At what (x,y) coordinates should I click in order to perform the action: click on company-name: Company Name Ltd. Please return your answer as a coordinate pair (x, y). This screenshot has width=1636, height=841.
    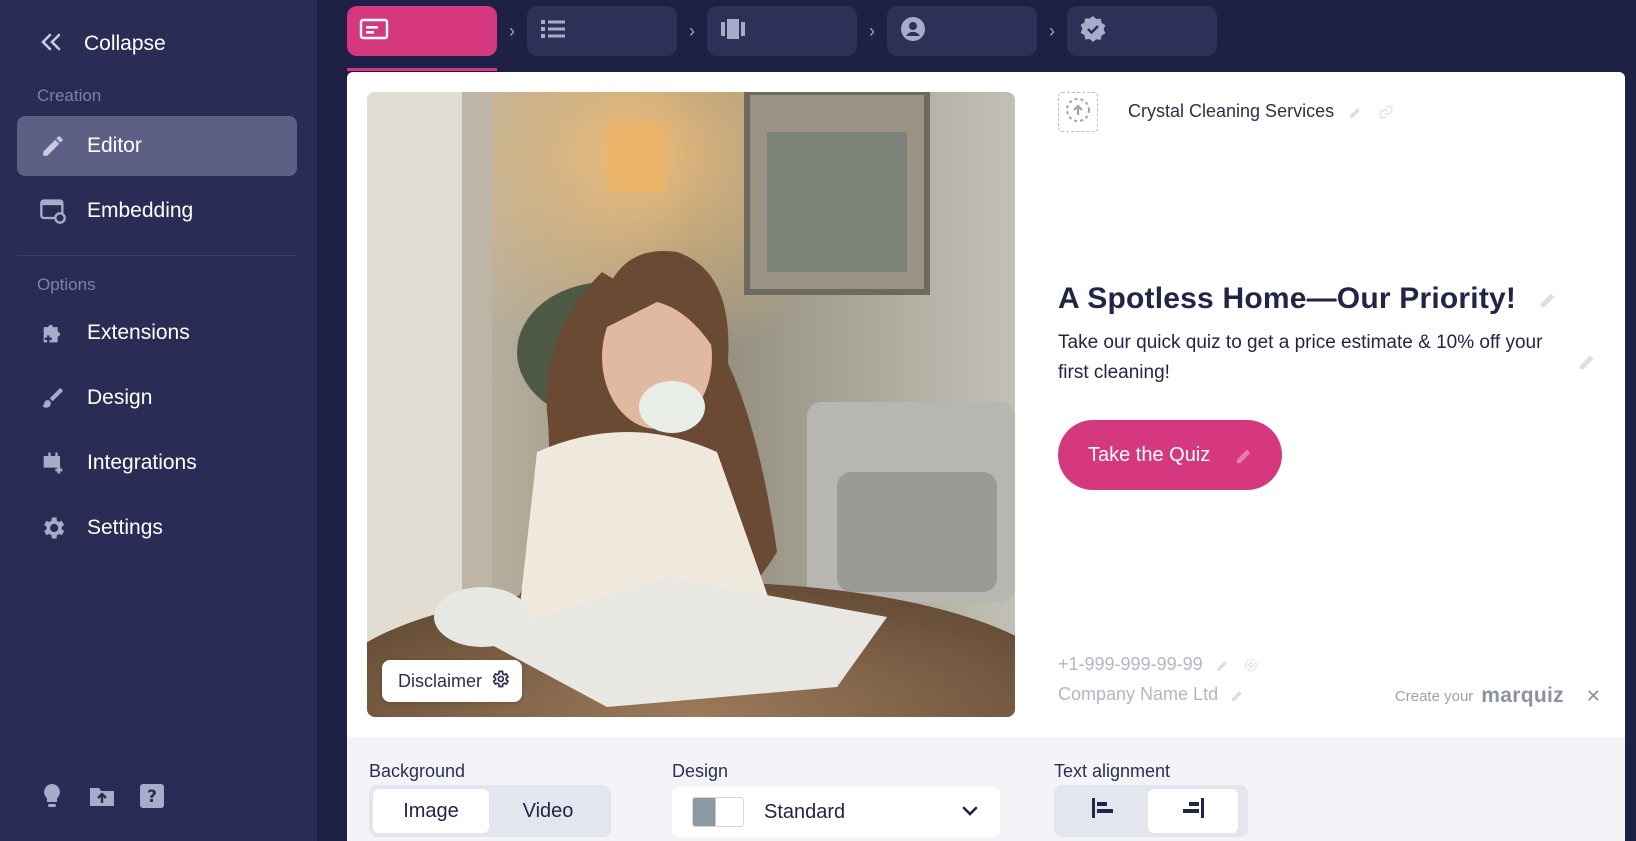
    Looking at the image, I should click on (1152, 694).